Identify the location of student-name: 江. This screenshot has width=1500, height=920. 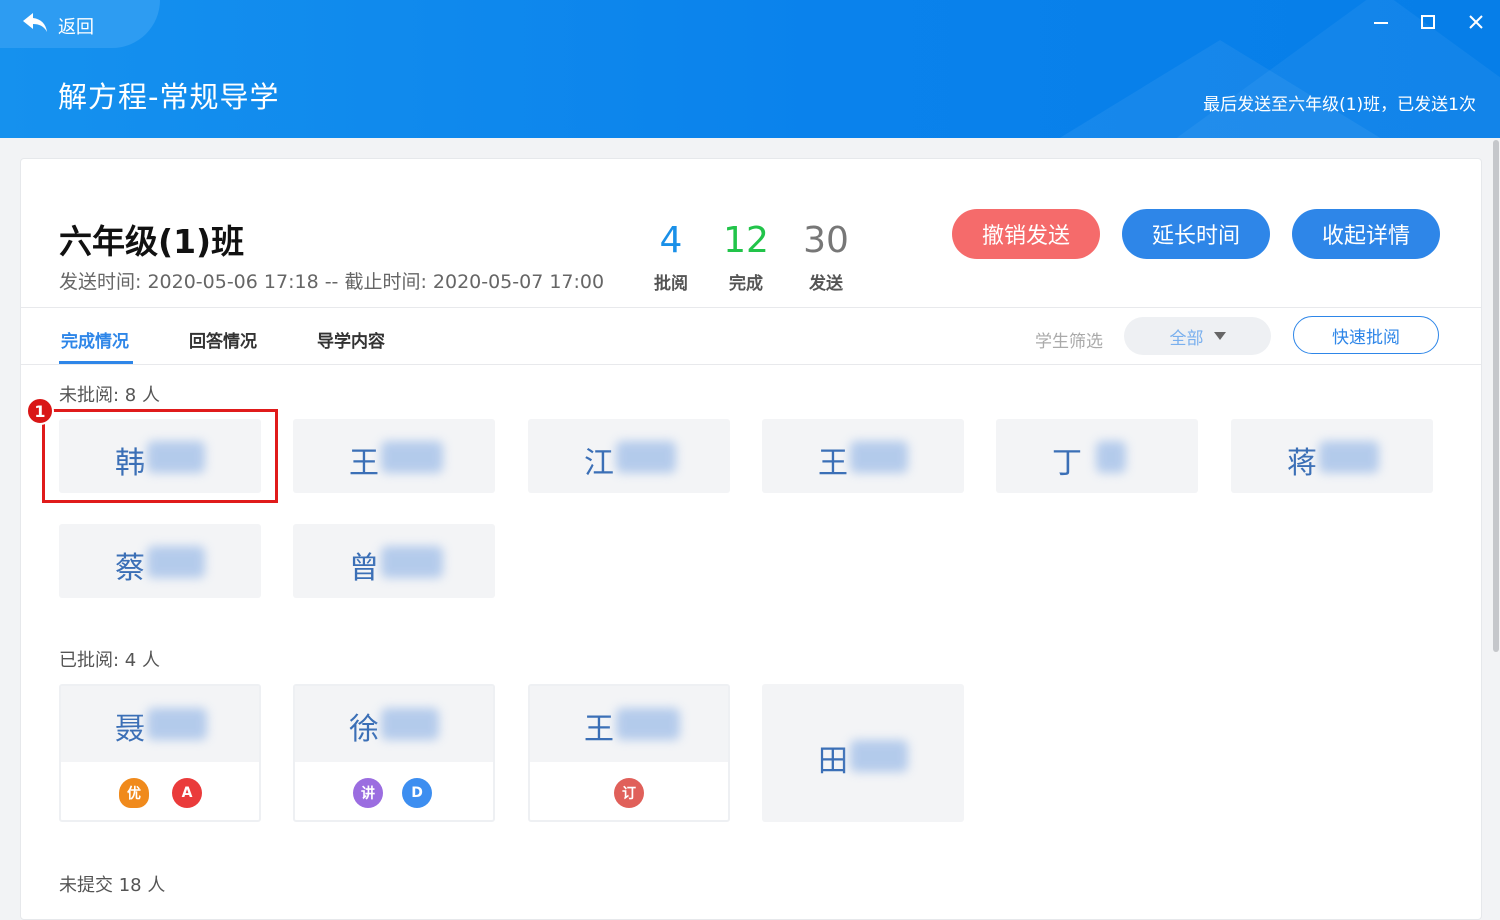
(599, 463).